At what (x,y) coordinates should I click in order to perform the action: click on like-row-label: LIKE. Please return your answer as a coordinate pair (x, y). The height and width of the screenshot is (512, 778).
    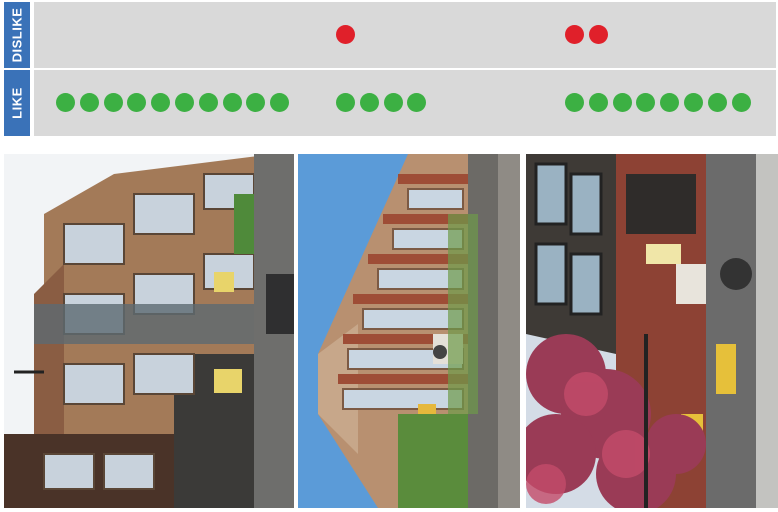
    Looking at the image, I should click on (17, 103).